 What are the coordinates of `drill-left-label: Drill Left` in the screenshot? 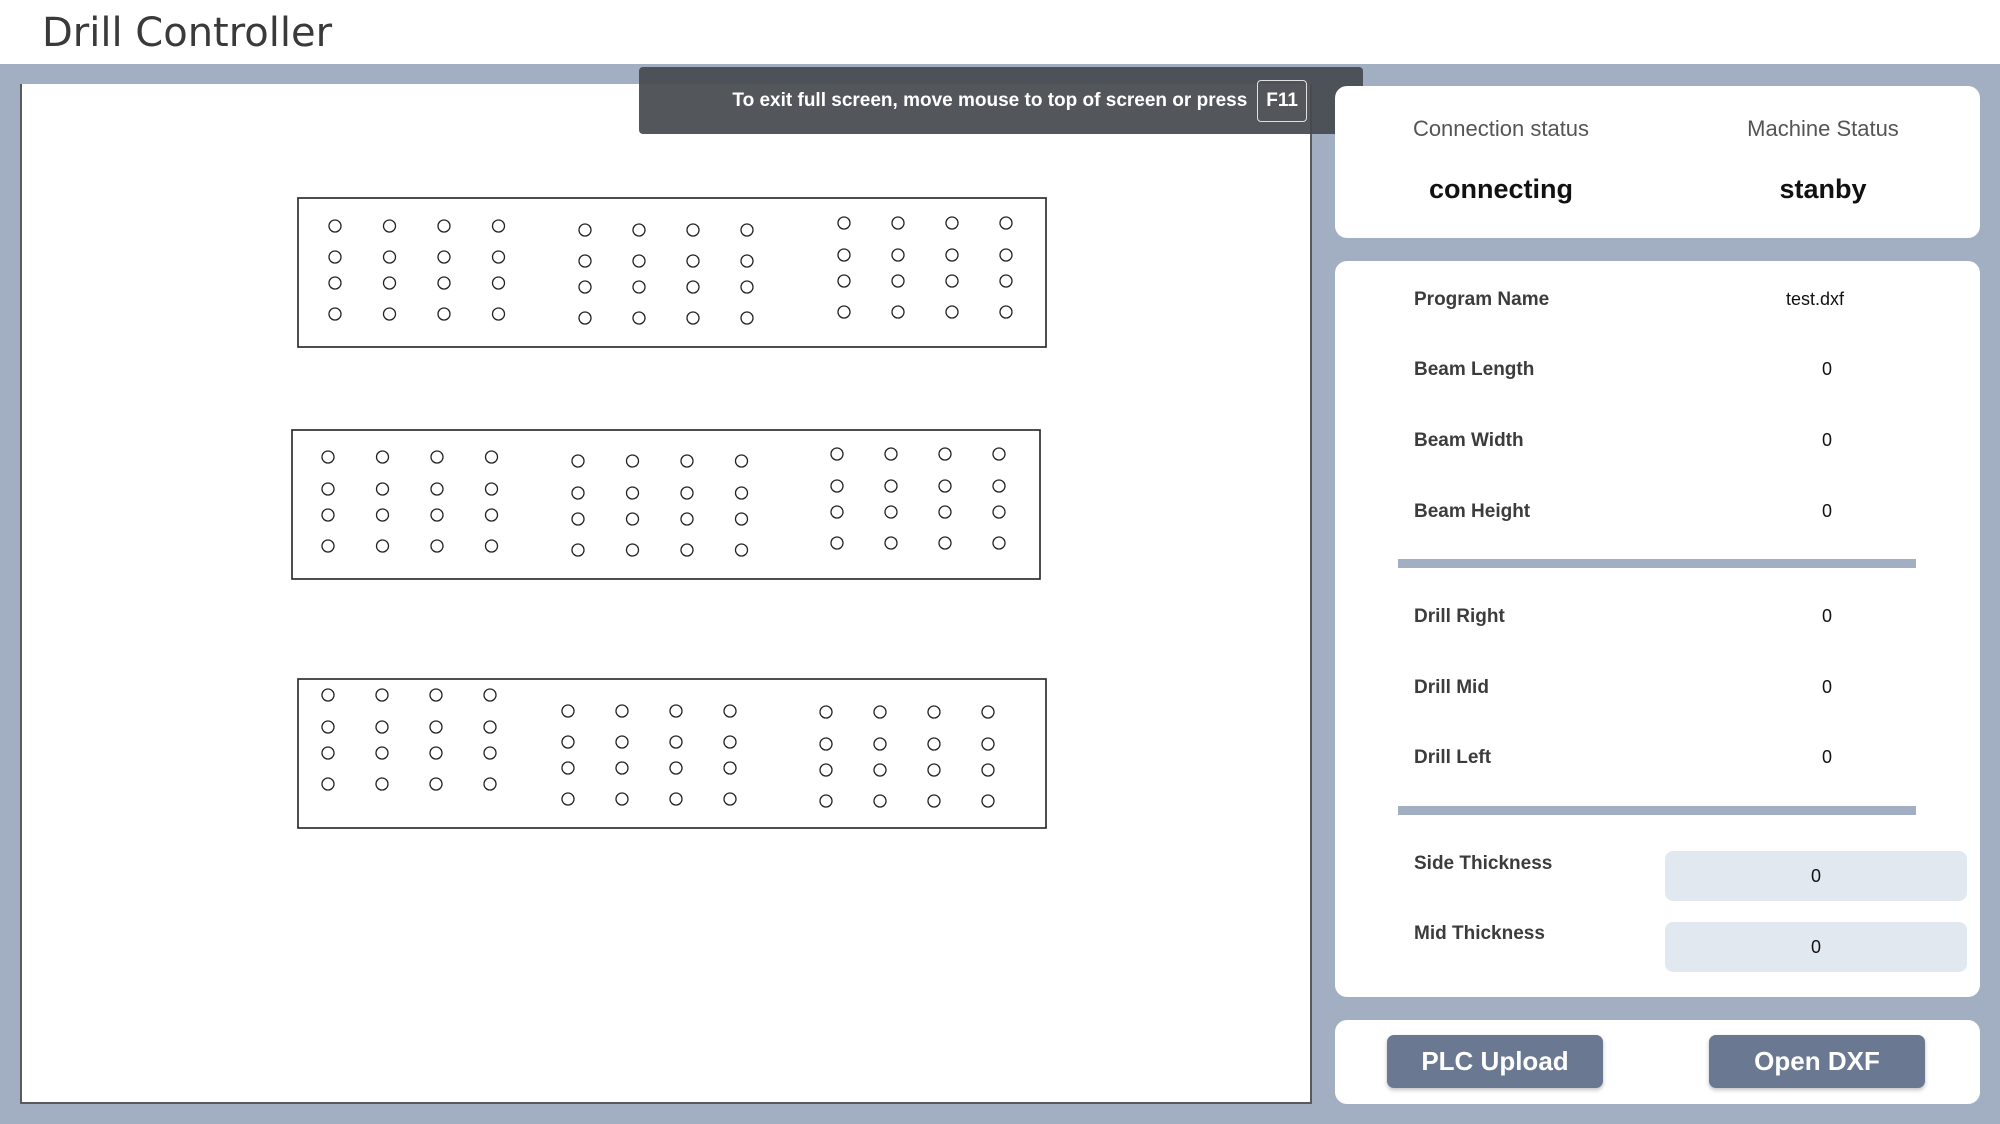 It's located at (1453, 757).